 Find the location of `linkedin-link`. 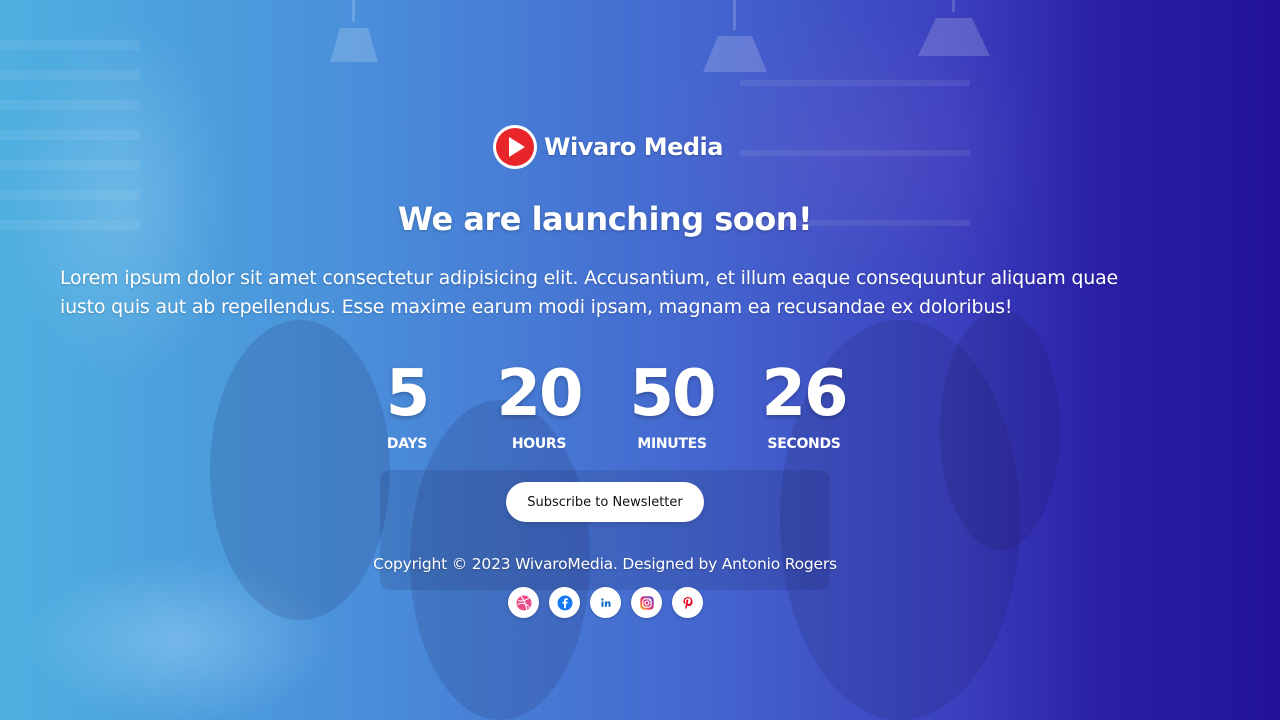

linkedin-link is located at coordinates (605, 602).